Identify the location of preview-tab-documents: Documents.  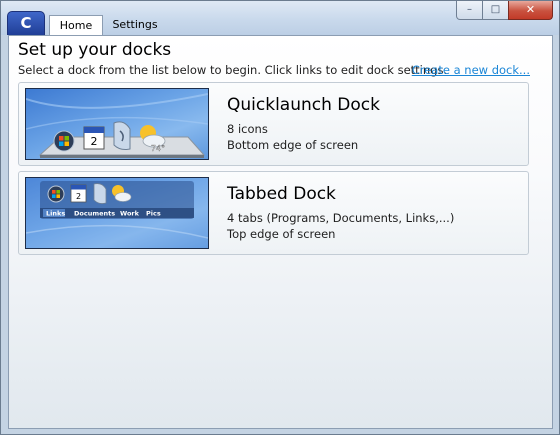
(94, 214).